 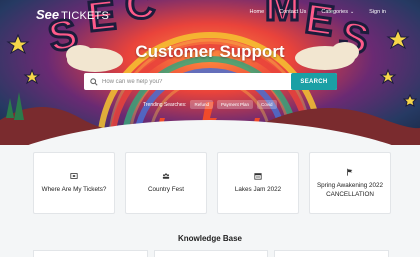 What do you see at coordinates (256, 12) in the screenshot?
I see `nav-home: Home` at bounding box center [256, 12].